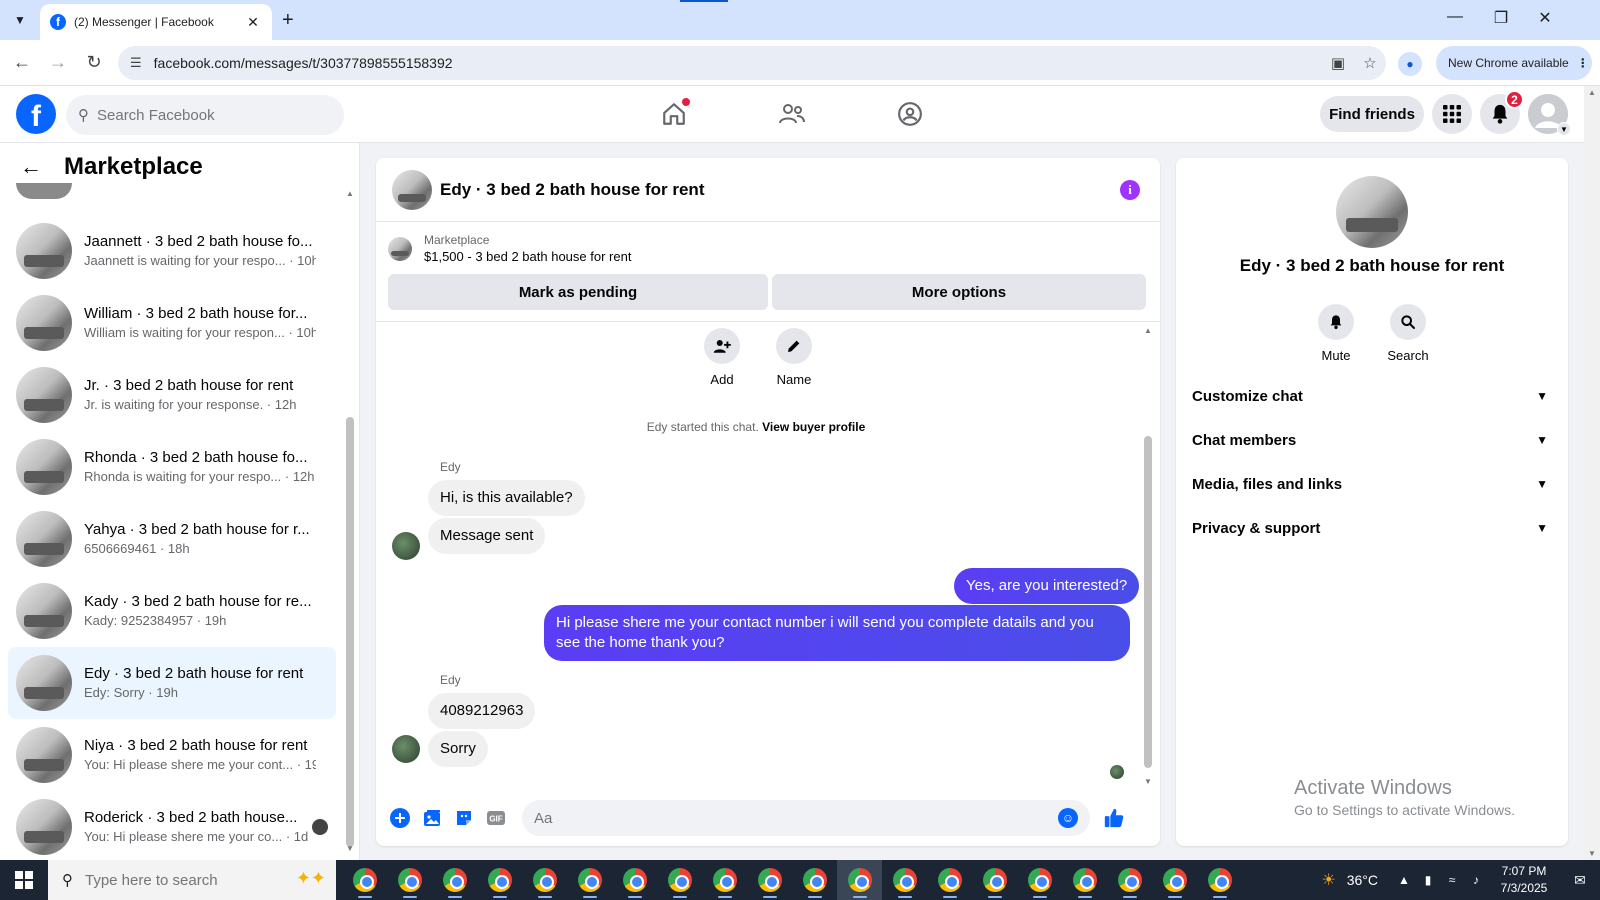 The image size is (1600, 900). What do you see at coordinates (20, 20) in the screenshot?
I see `tab-search-chevron-icon: ▼` at bounding box center [20, 20].